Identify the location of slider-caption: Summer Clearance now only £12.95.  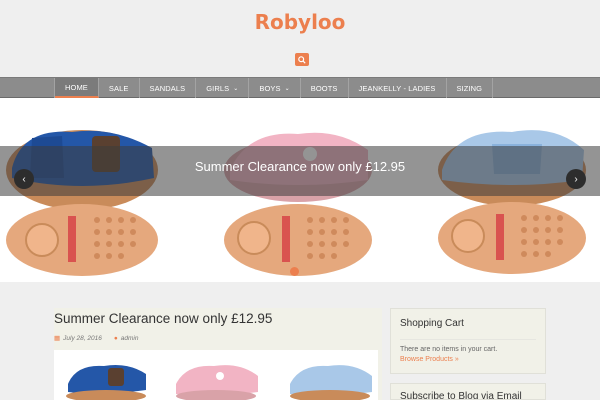
(300, 166).